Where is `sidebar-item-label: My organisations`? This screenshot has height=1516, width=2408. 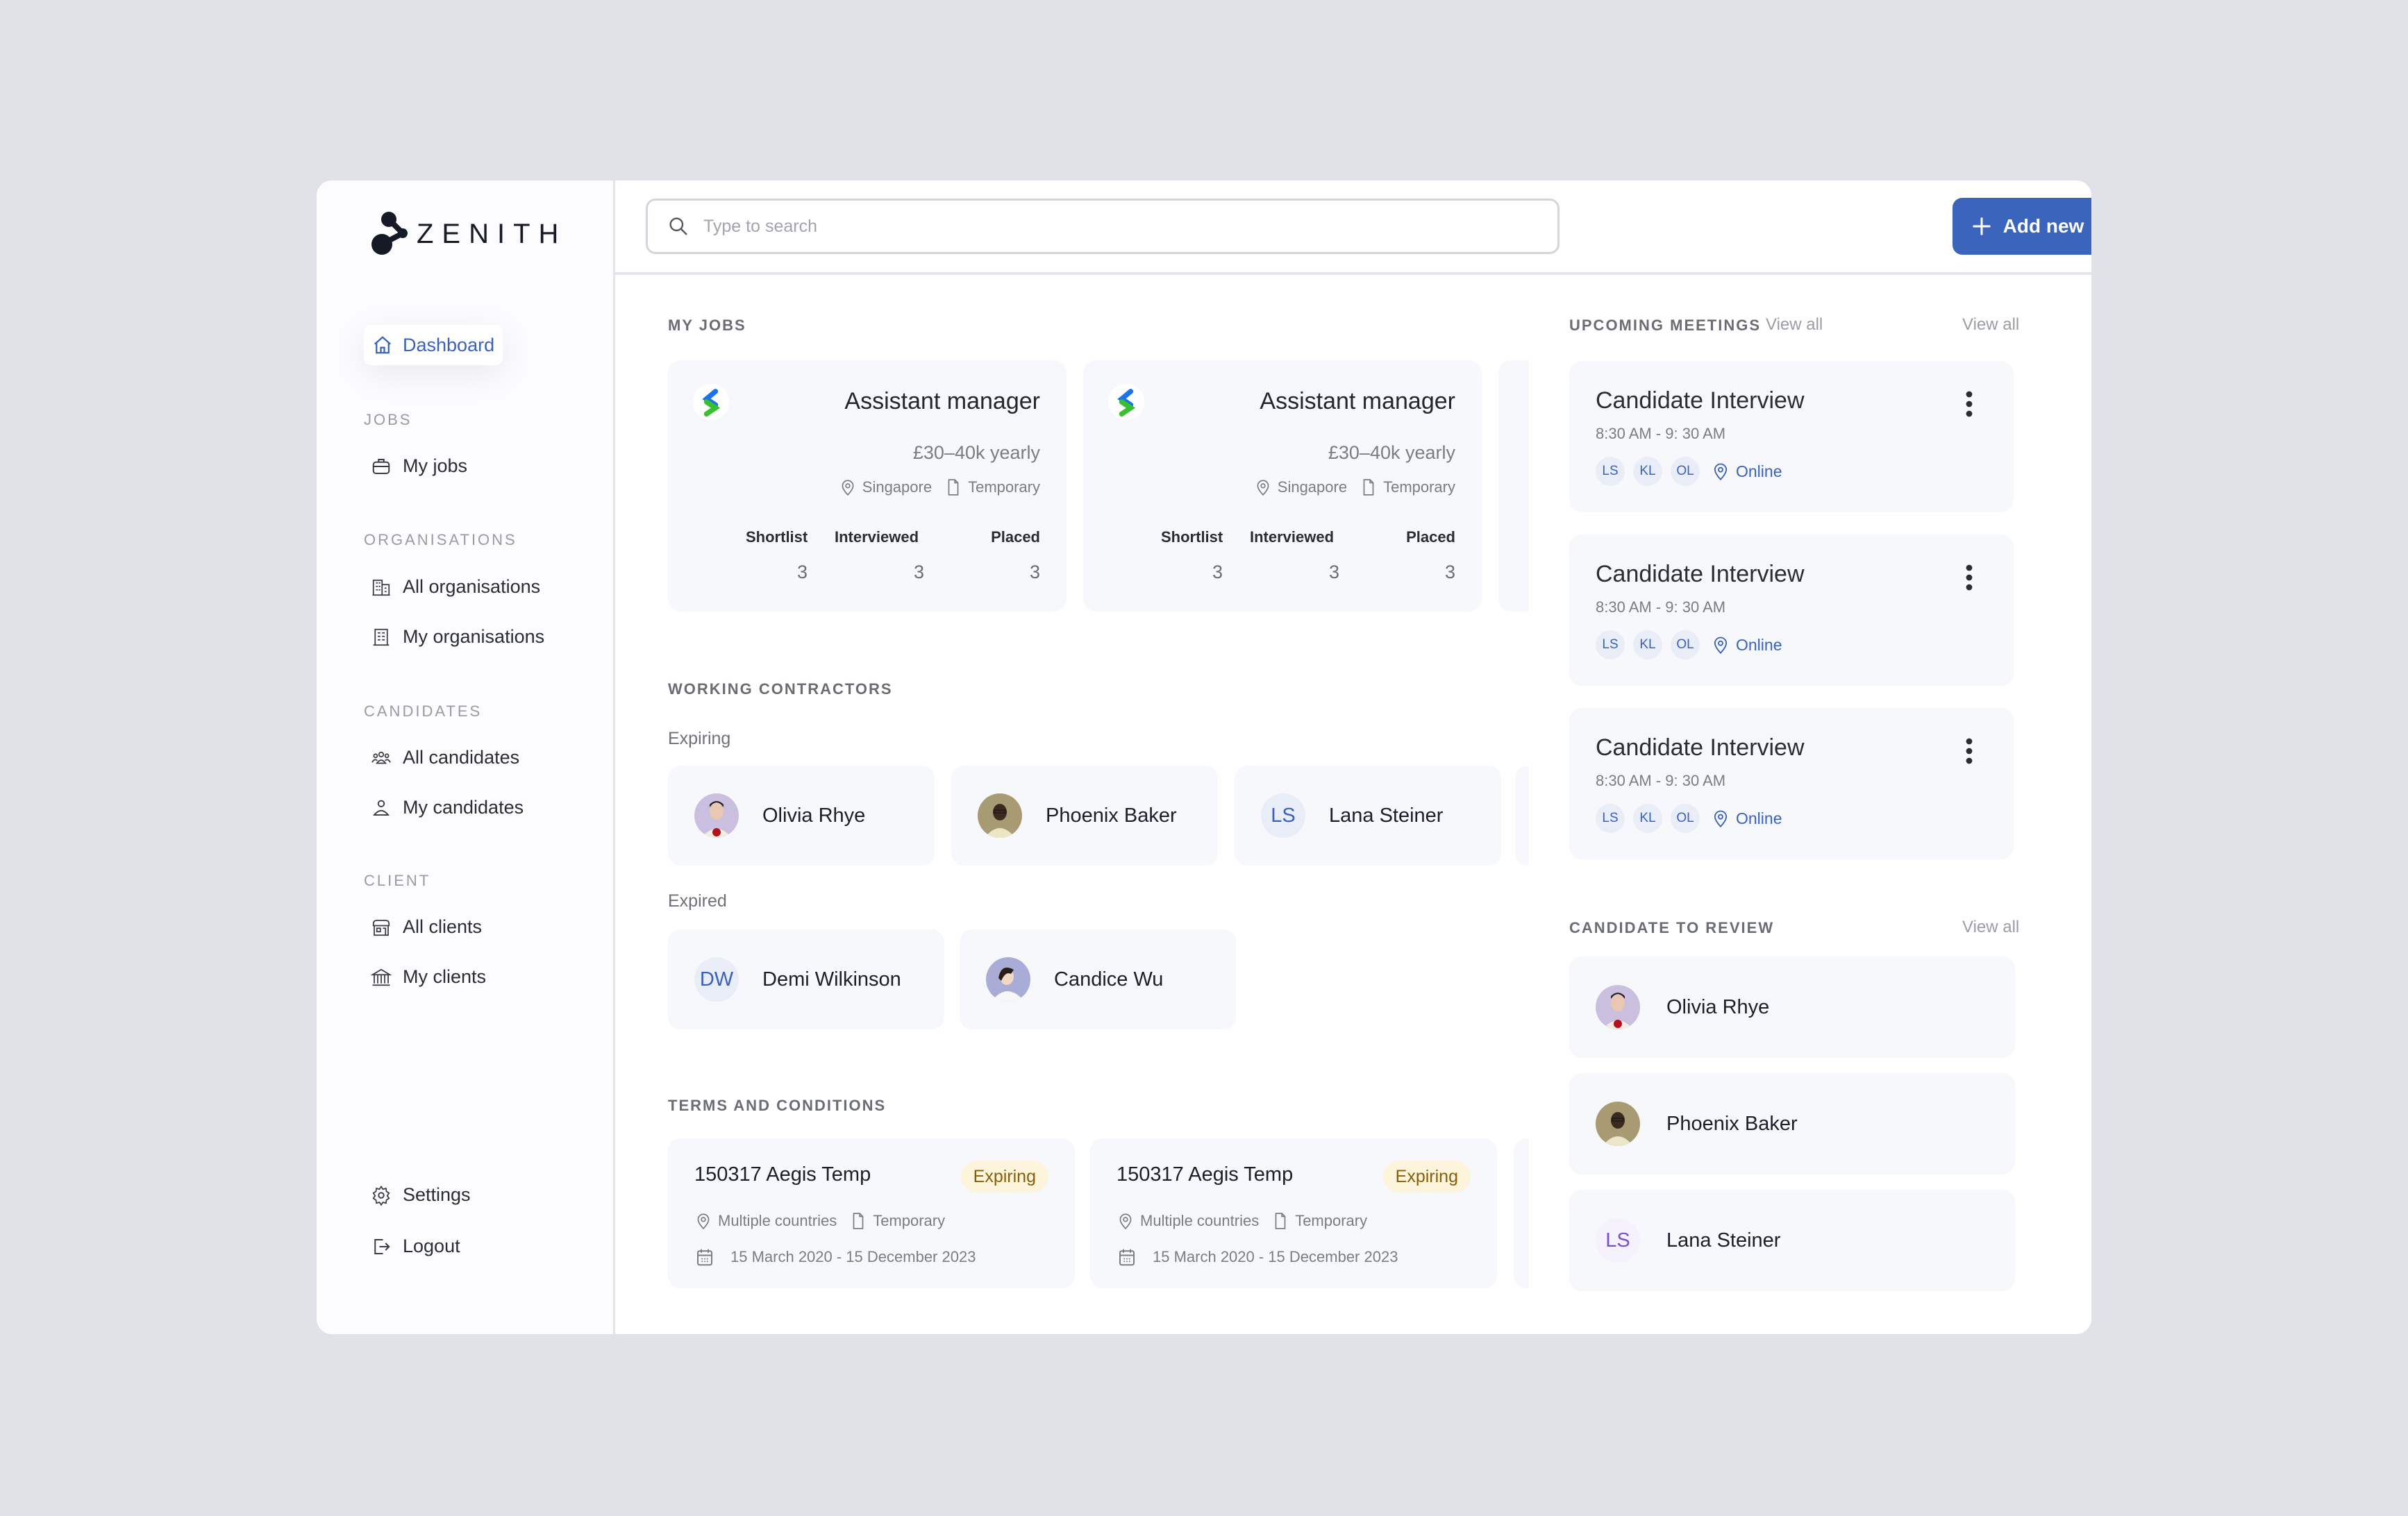
sidebar-item-label: My organisations is located at coordinates (474, 636).